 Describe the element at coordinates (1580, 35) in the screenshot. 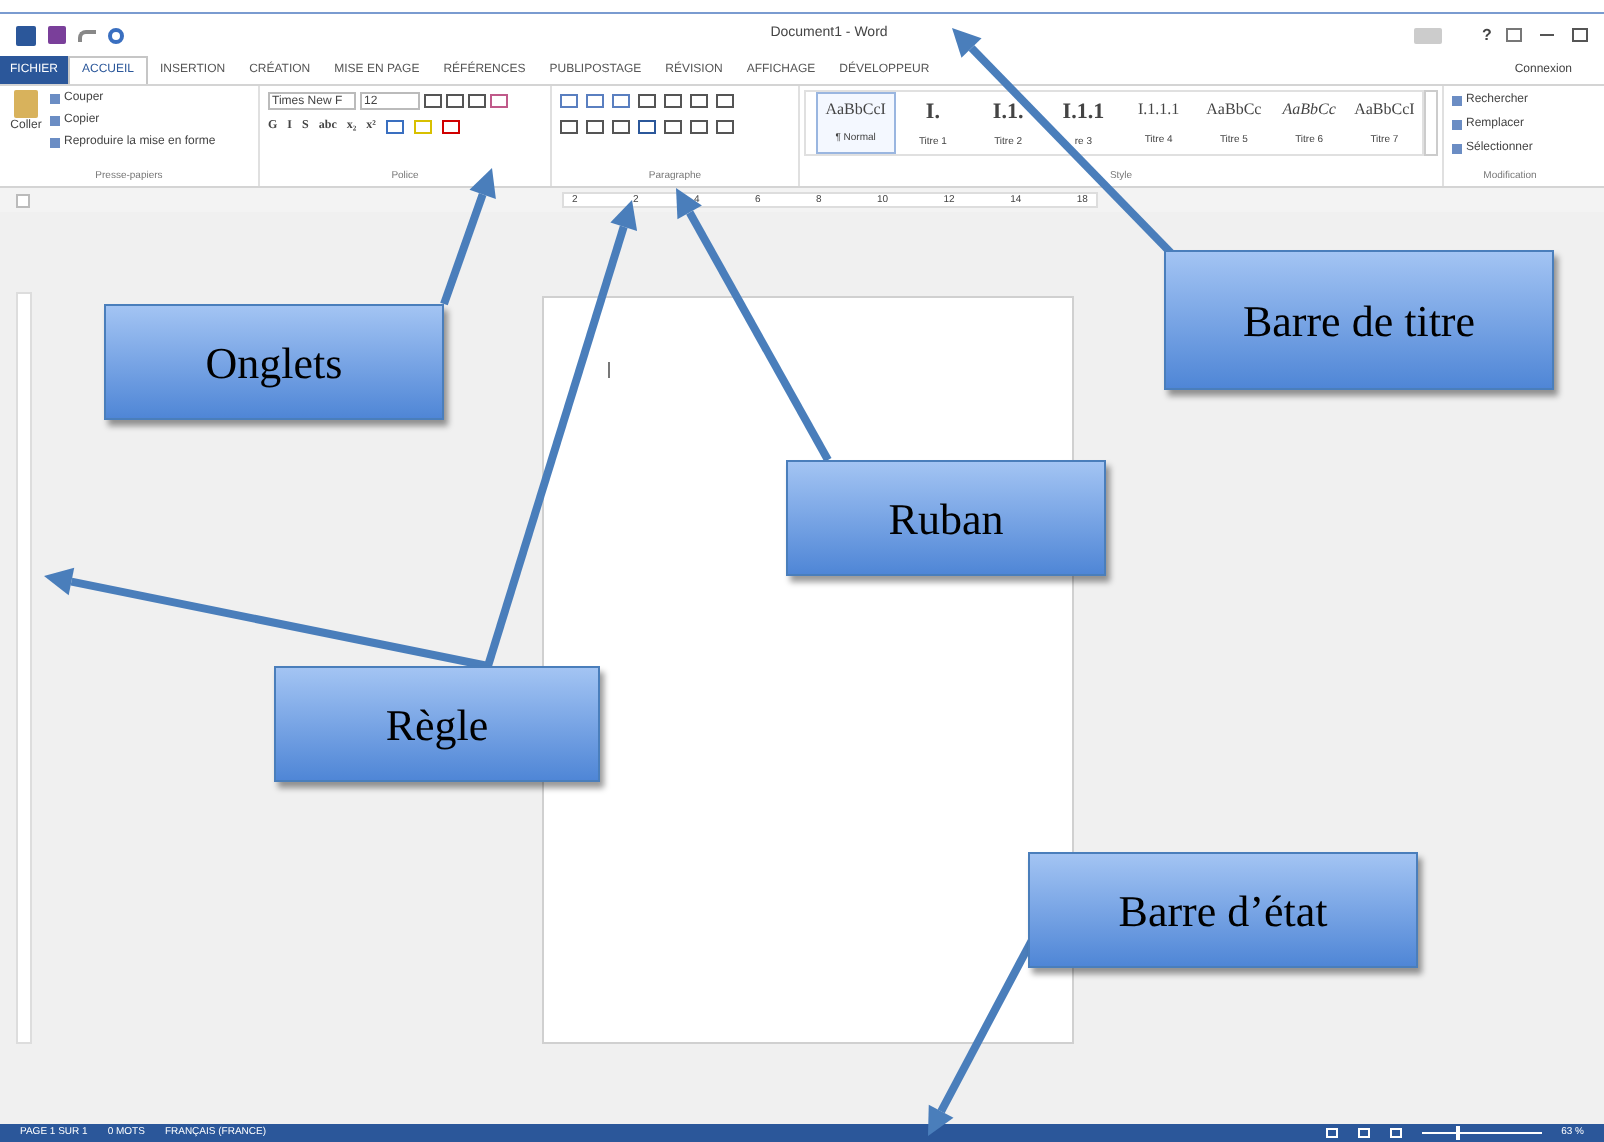

I see `maximize-icon` at that location.